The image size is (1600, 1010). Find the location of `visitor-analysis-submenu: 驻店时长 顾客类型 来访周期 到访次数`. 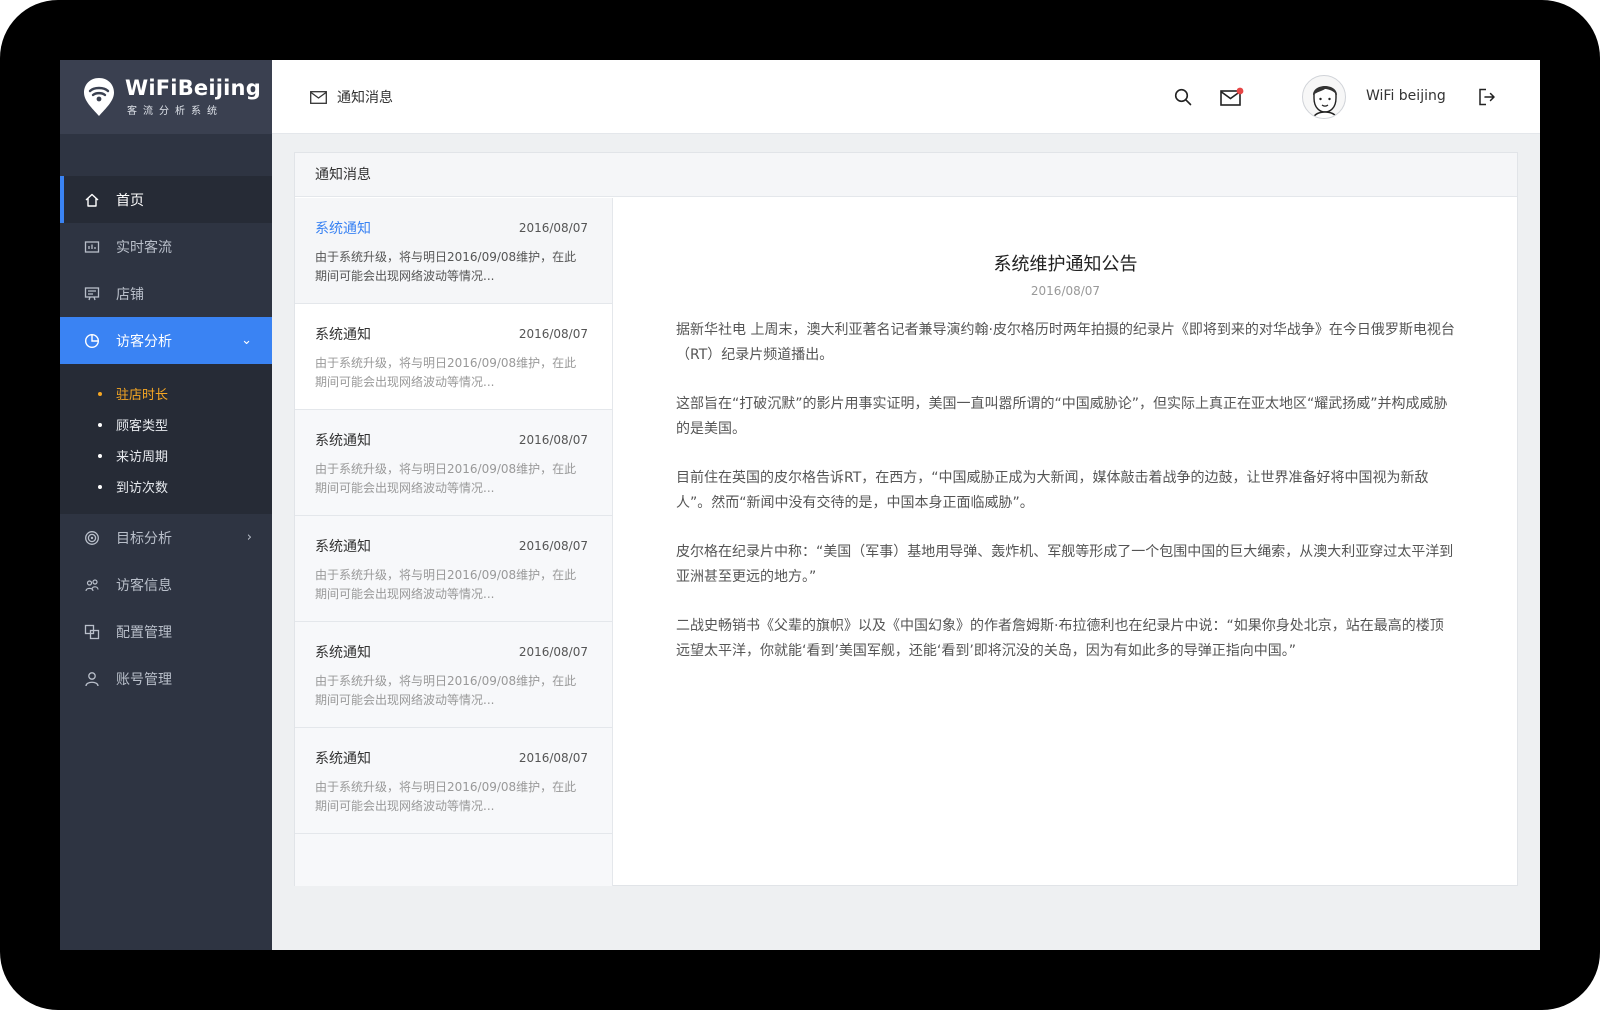

visitor-analysis-submenu: 驻店时长 顾客类型 来访周期 到访次数 is located at coordinates (166, 439).